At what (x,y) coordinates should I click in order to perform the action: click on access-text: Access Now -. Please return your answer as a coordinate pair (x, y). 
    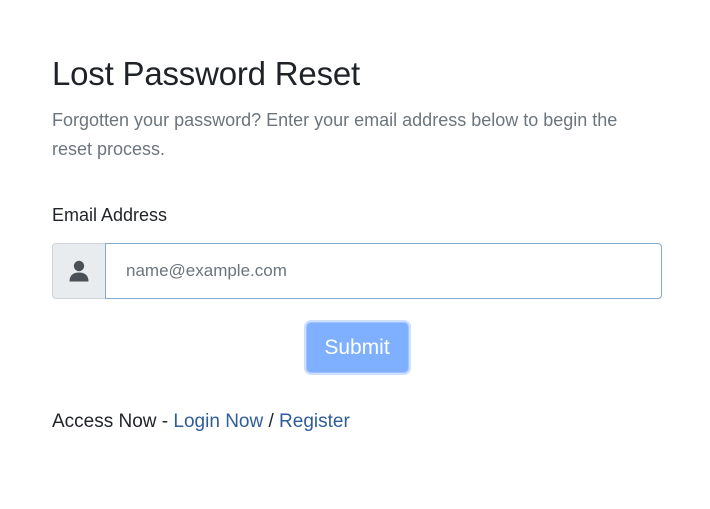
    Looking at the image, I should click on (113, 421).